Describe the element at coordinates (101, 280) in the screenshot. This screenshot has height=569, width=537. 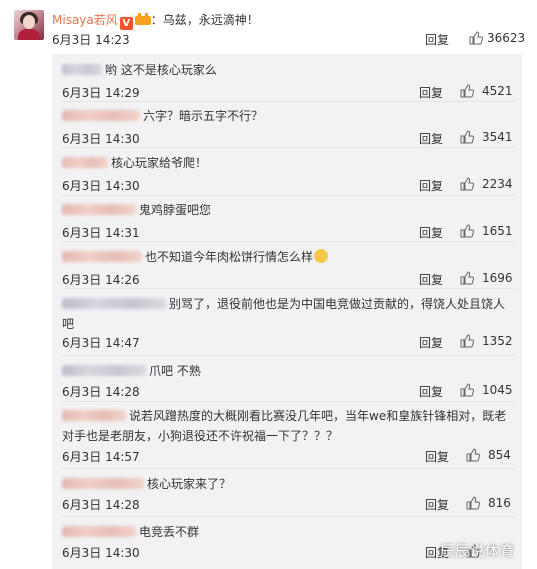
I see `reply-time: 6月3日 14:26` at that location.